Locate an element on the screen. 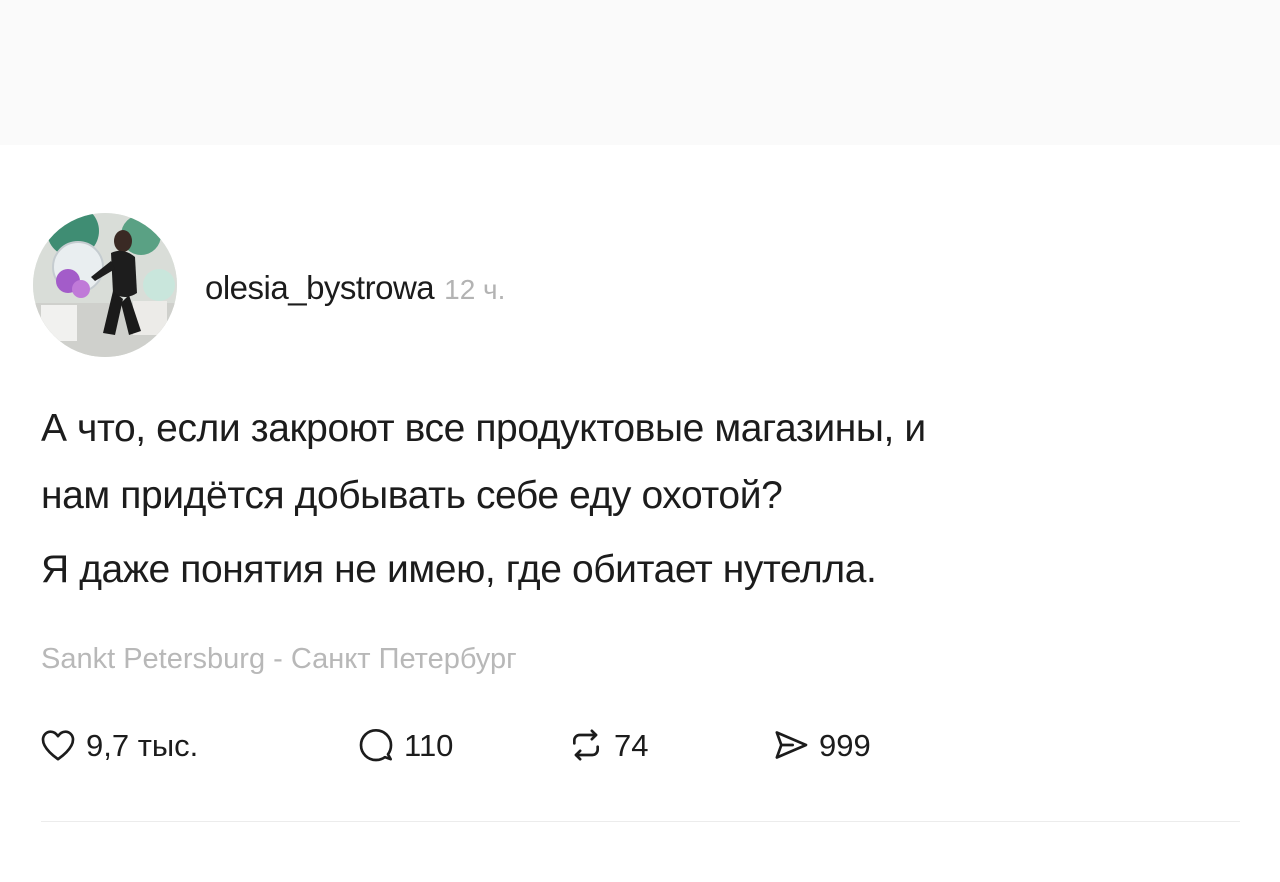 This screenshot has height=882, width=1280. comment-bubble-icon is located at coordinates (376, 745).